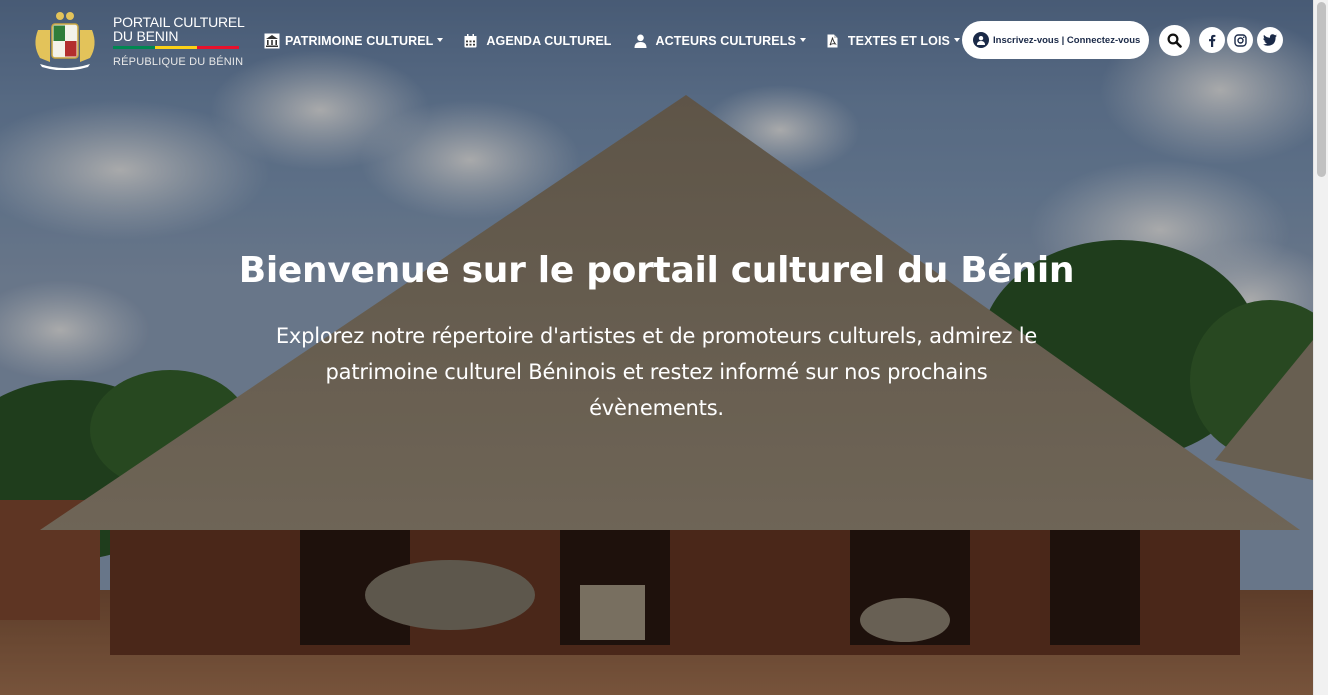 The width and height of the screenshot is (1328, 695). What do you see at coordinates (65, 41) in the screenshot?
I see `benin-coat-of-arms-icon` at bounding box center [65, 41].